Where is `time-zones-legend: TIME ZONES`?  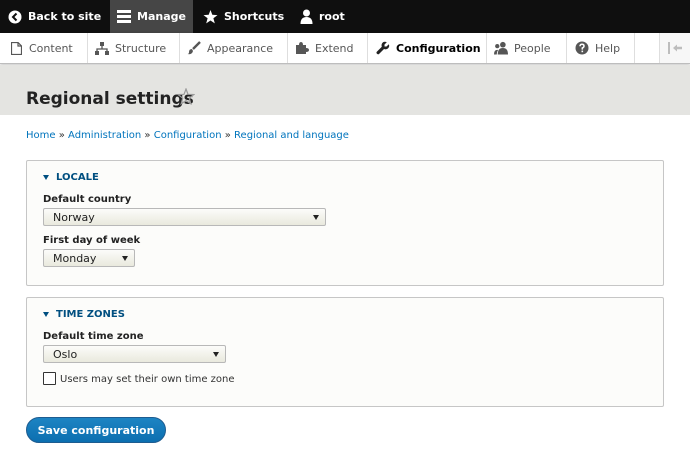 time-zones-legend: TIME ZONES is located at coordinates (84, 314).